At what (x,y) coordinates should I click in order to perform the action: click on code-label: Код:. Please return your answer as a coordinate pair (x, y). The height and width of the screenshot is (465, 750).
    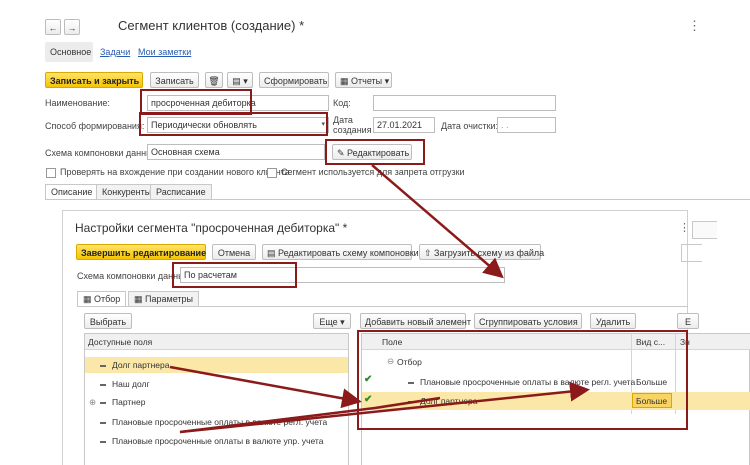
    Looking at the image, I should click on (342, 103).